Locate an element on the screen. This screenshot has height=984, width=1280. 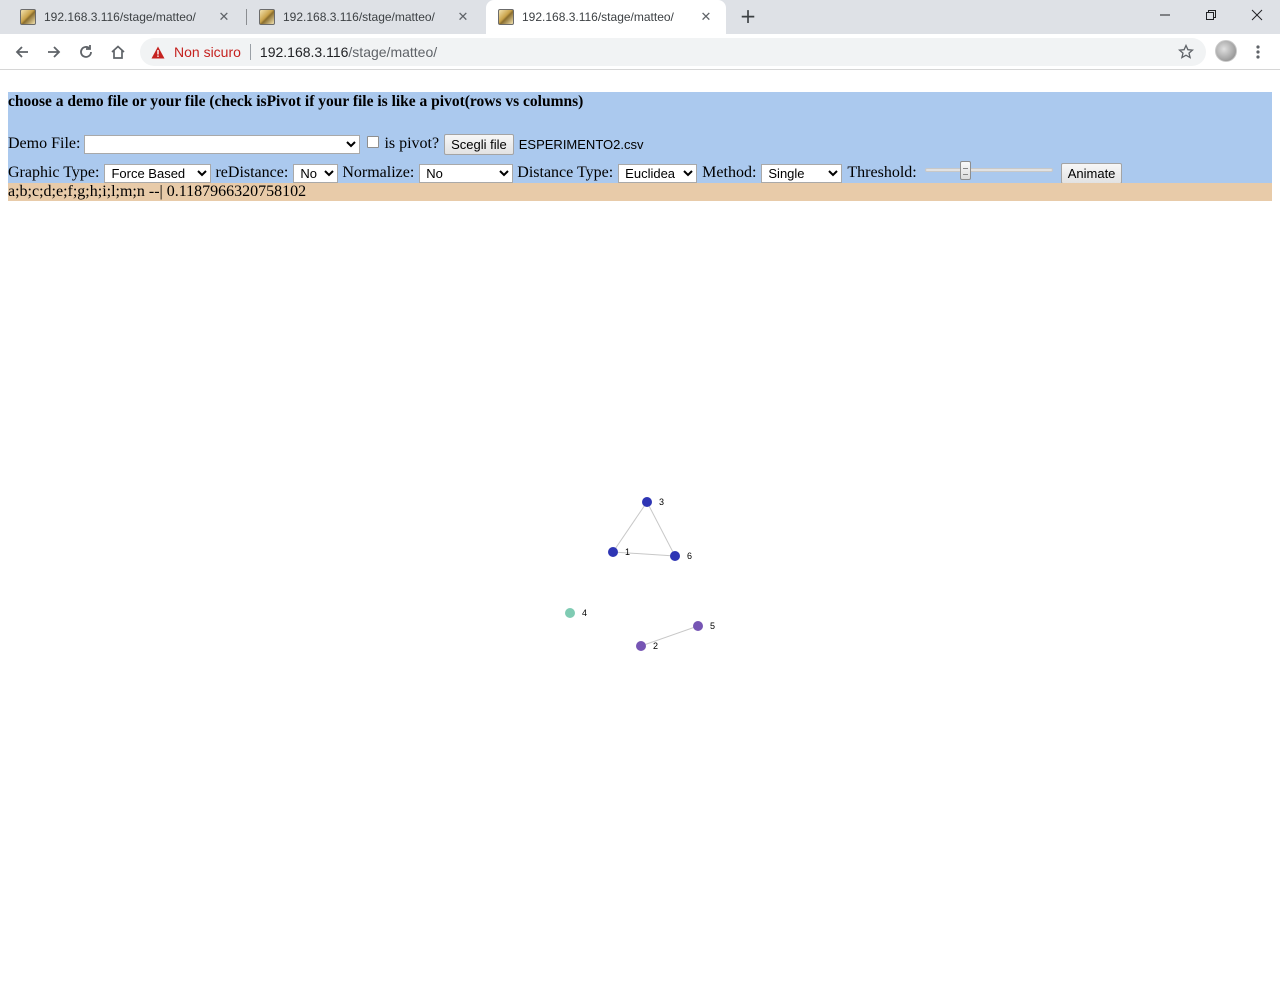
graph-node-label-3: 3 is located at coordinates (661, 502).